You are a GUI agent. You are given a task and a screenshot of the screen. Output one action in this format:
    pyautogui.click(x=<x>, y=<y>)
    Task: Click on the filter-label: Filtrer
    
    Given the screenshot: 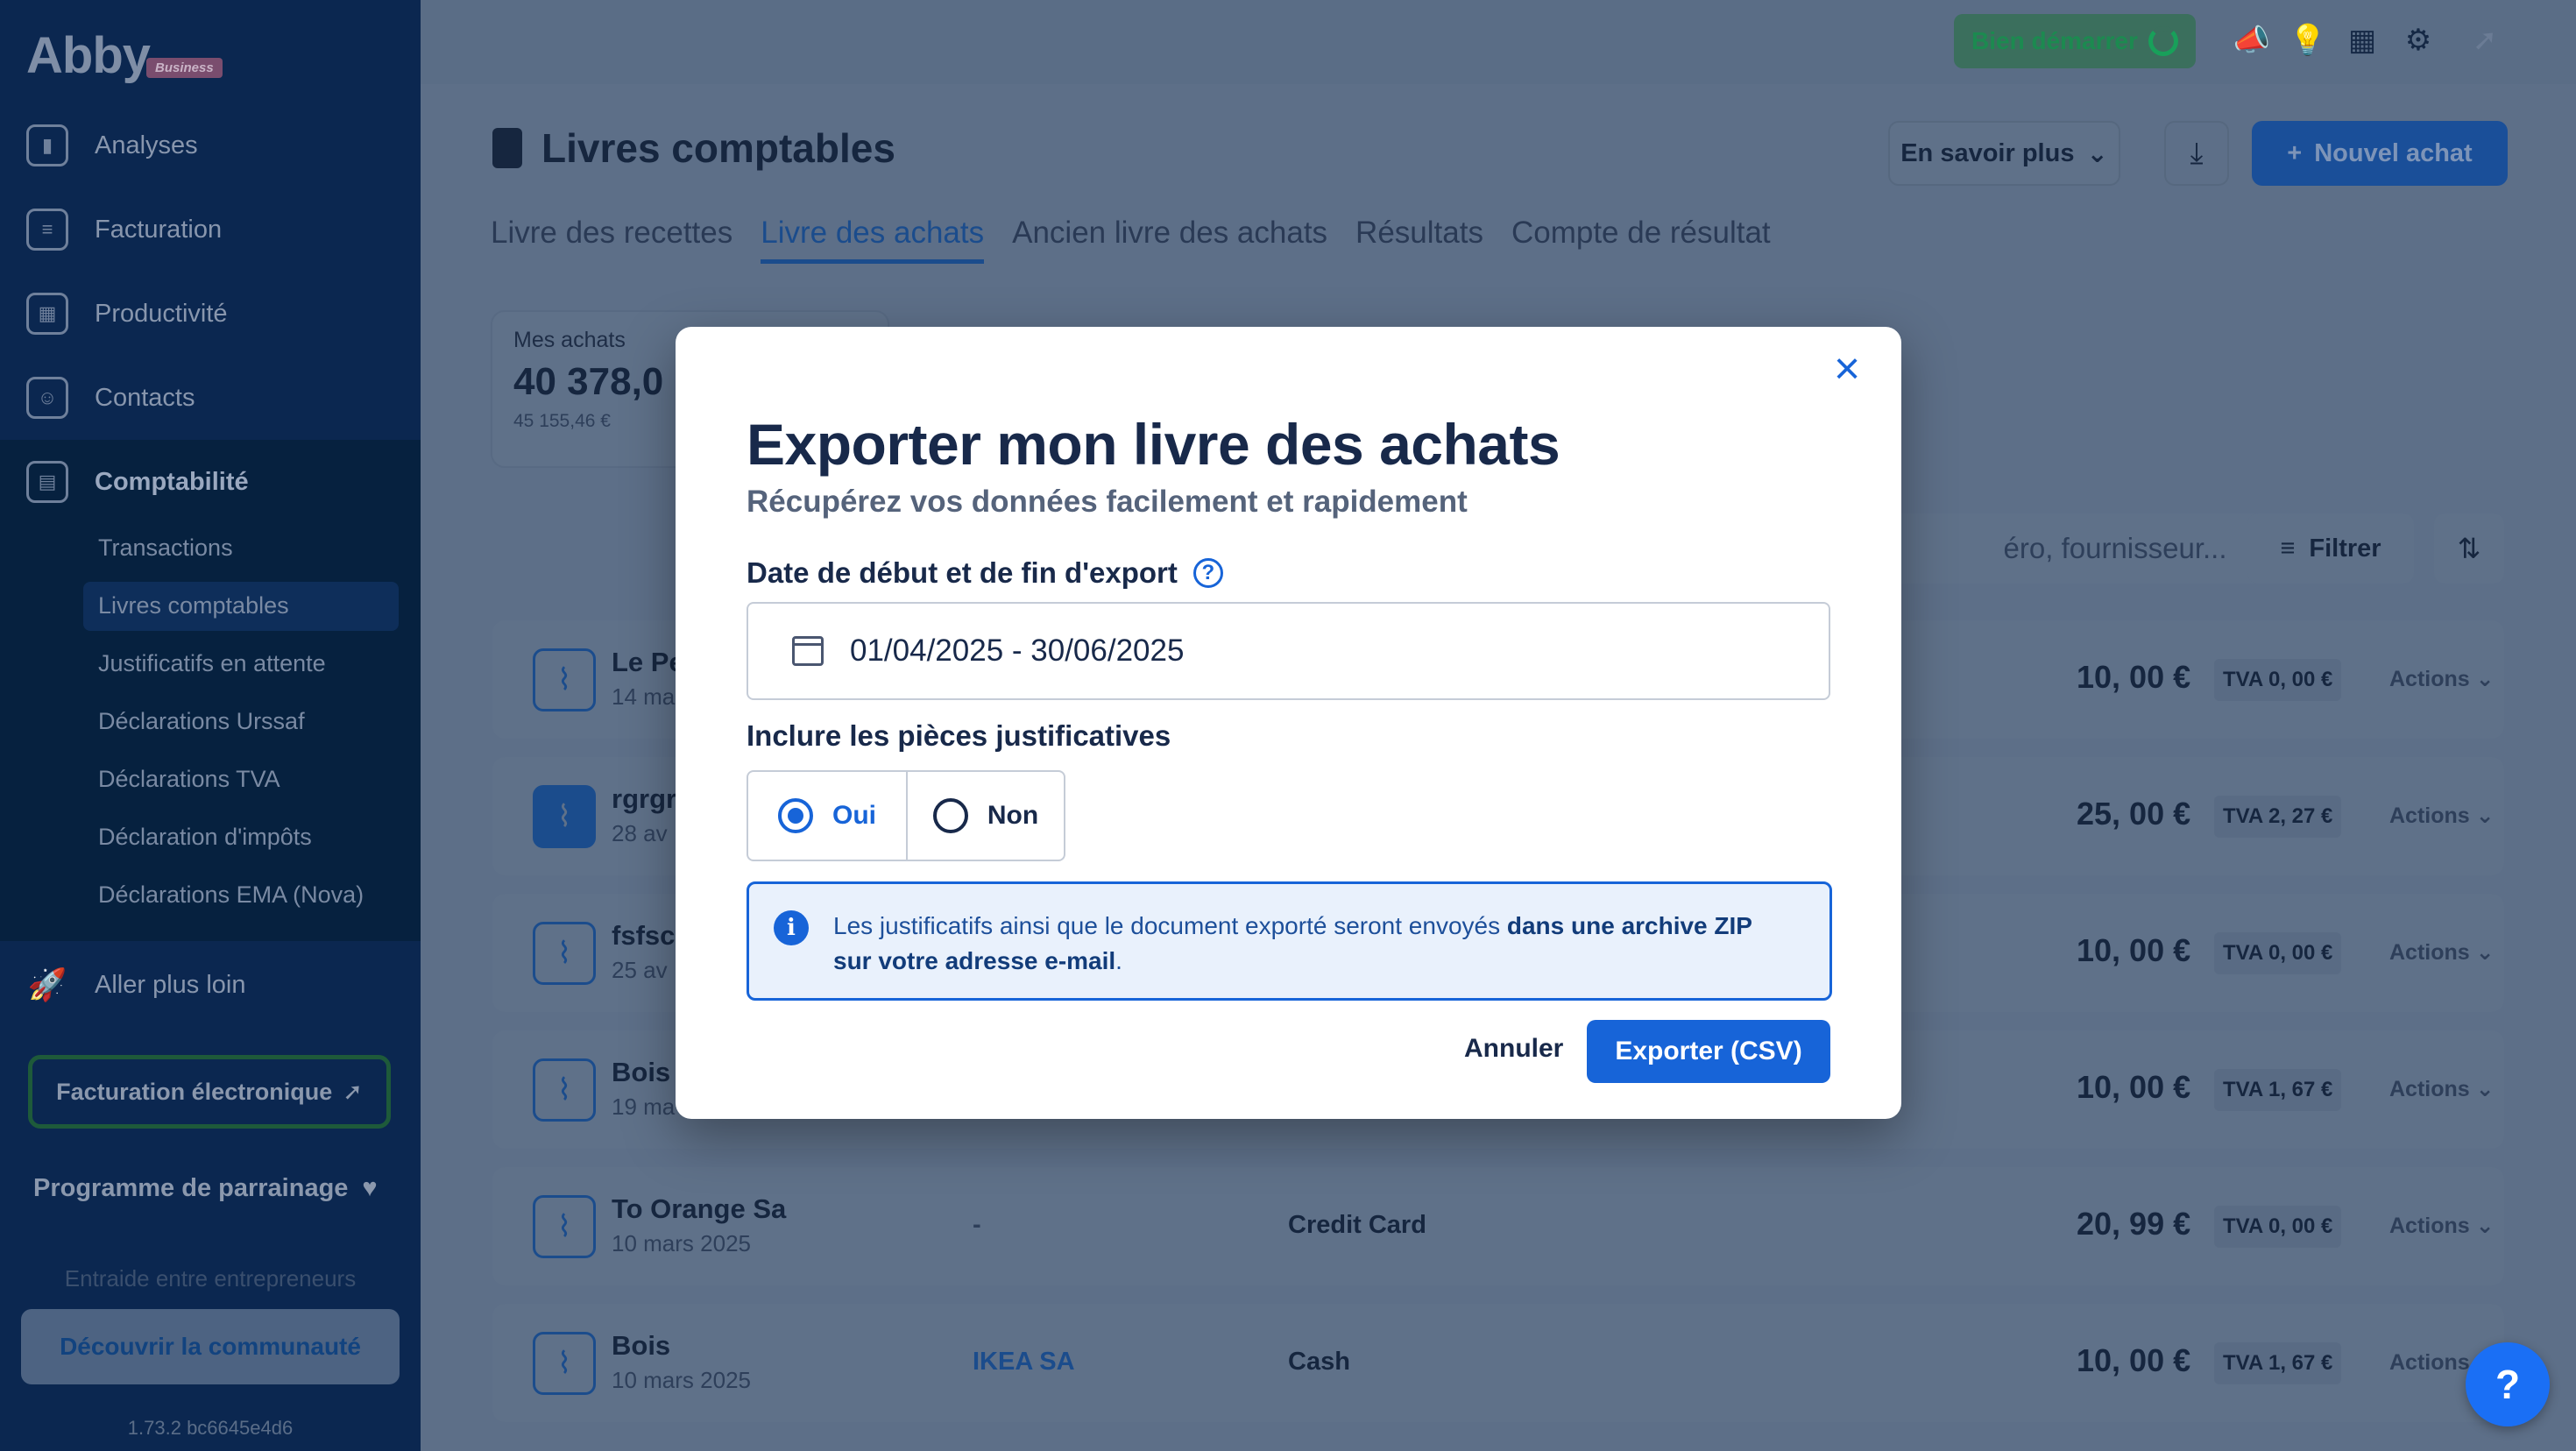 What is the action you would take?
    pyautogui.click(x=2345, y=548)
    